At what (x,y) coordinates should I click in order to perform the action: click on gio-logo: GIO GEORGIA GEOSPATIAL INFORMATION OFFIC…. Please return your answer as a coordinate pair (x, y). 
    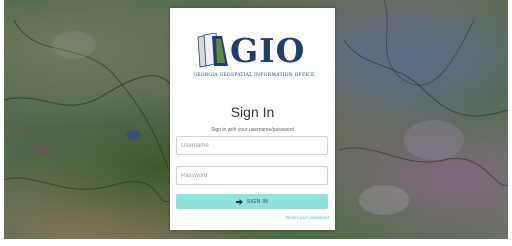
    Looking at the image, I should click on (254, 61).